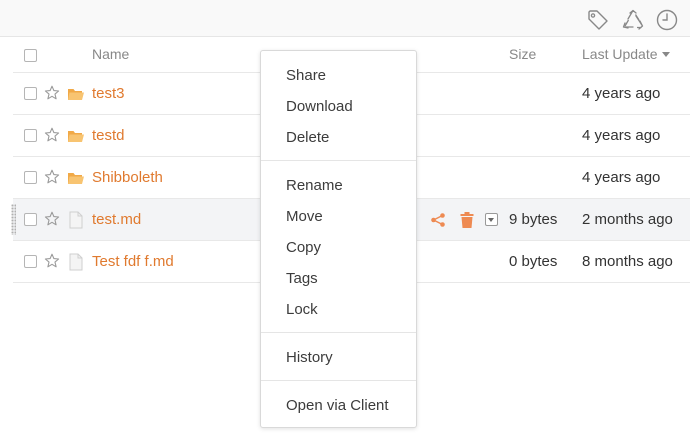  What do you see at coordinates (133, 261) in the screenshot?
I see `file-name-link: Test fdf f.md` at bounding box center [133, 261].